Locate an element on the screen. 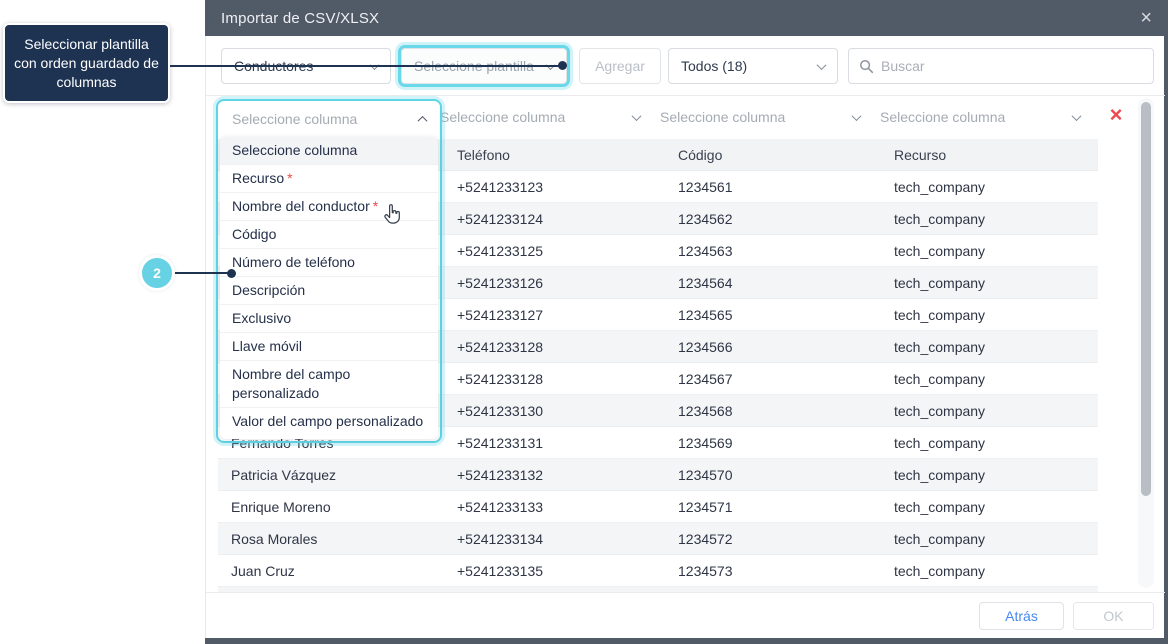 This screenshot has height=644, width=1168. add-button: Agregar is located at coordinates (620, 66).